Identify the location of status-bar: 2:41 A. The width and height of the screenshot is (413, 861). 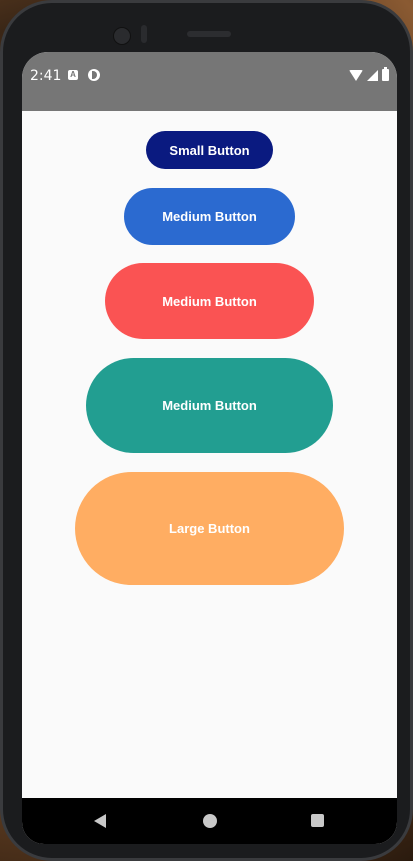
(209, 81).